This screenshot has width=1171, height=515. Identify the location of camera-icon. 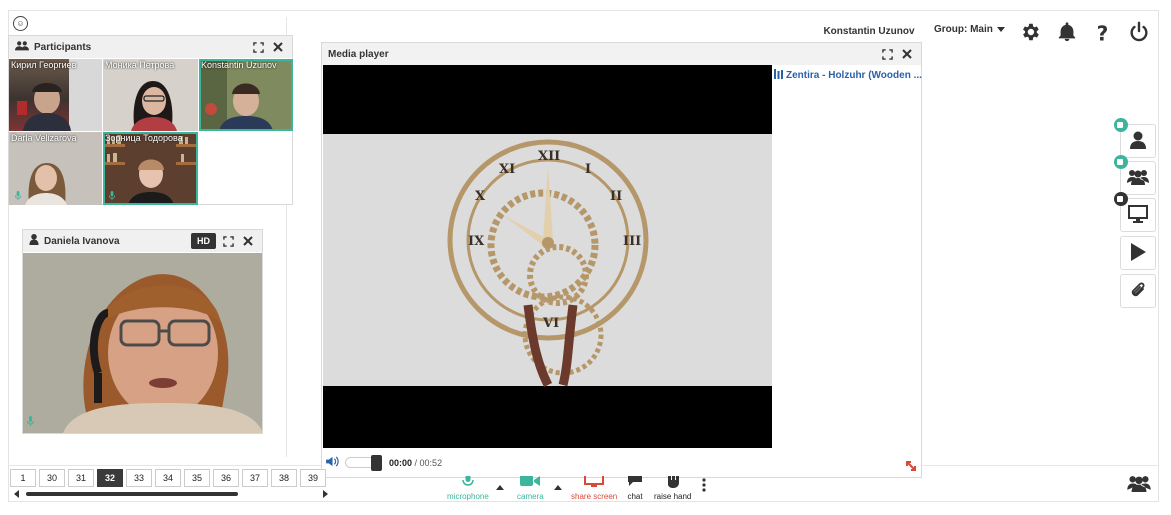
(530, 482).